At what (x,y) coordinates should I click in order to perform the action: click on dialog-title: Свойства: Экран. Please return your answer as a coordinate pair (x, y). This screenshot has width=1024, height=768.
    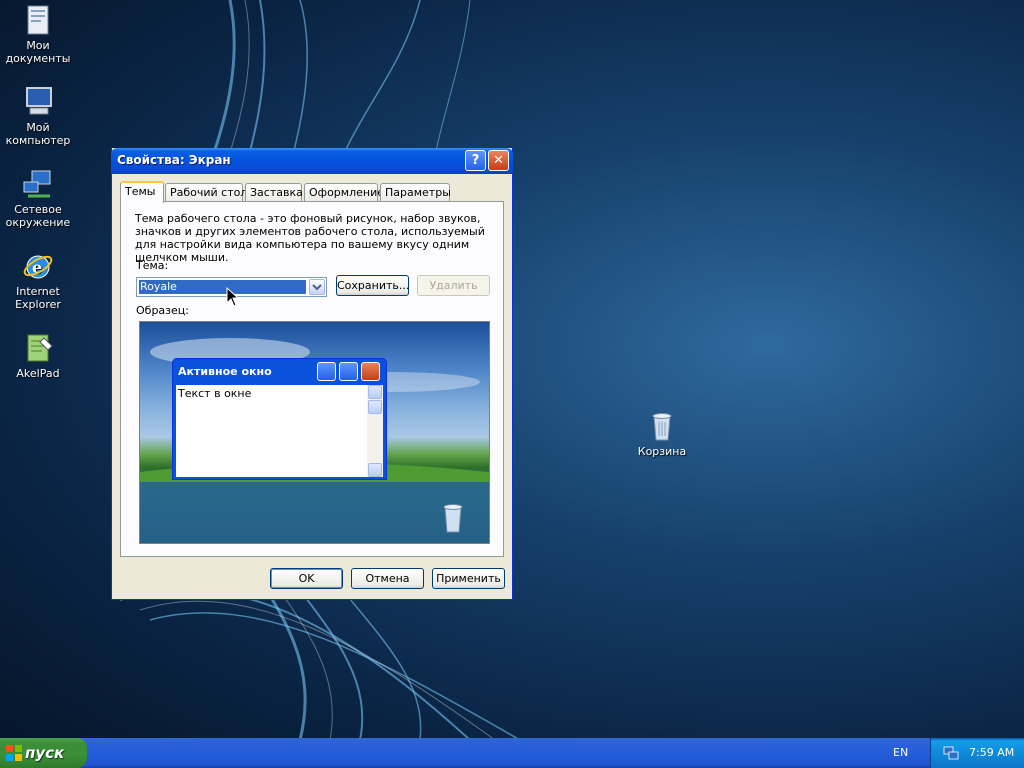
    Looking at the image, I should click on (174, 160).